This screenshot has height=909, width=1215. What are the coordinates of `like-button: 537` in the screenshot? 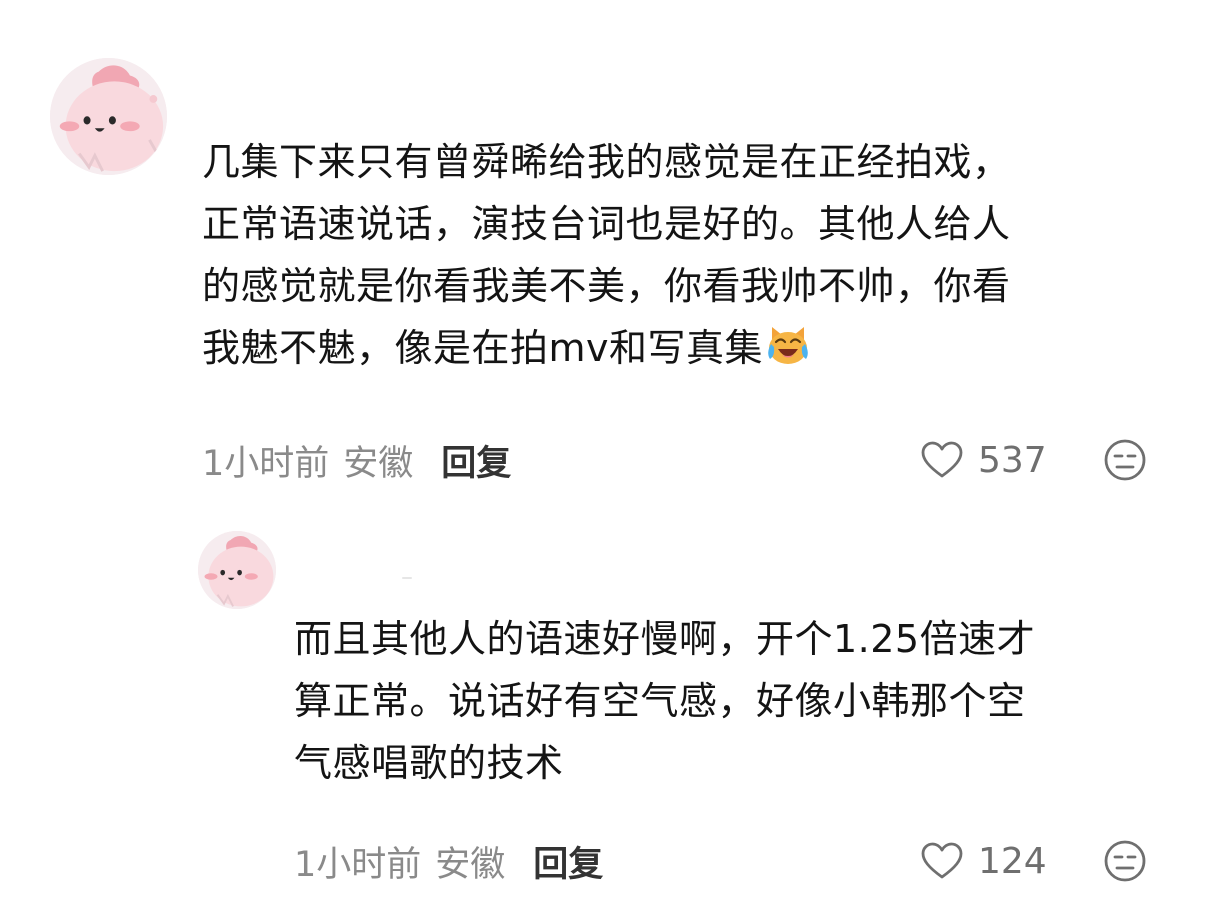 It's located at (983, 460).